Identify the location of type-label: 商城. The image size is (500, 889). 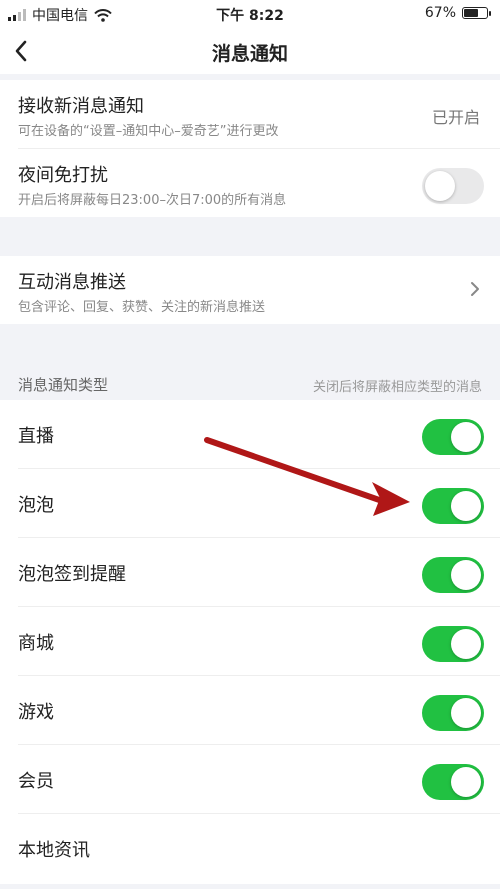
(36, 643).